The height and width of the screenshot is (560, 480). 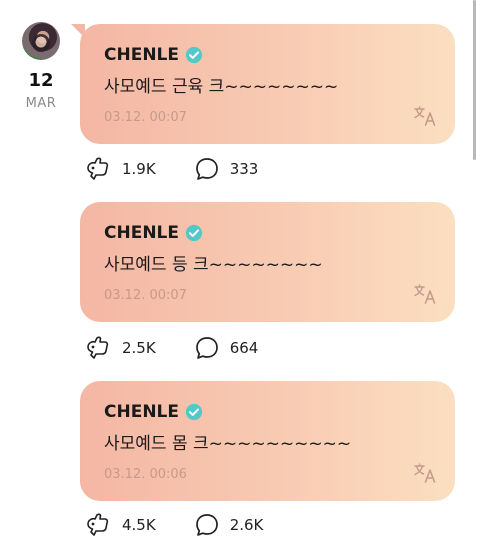 I want to click on comment-count: 333, so click(x=244, y=169).